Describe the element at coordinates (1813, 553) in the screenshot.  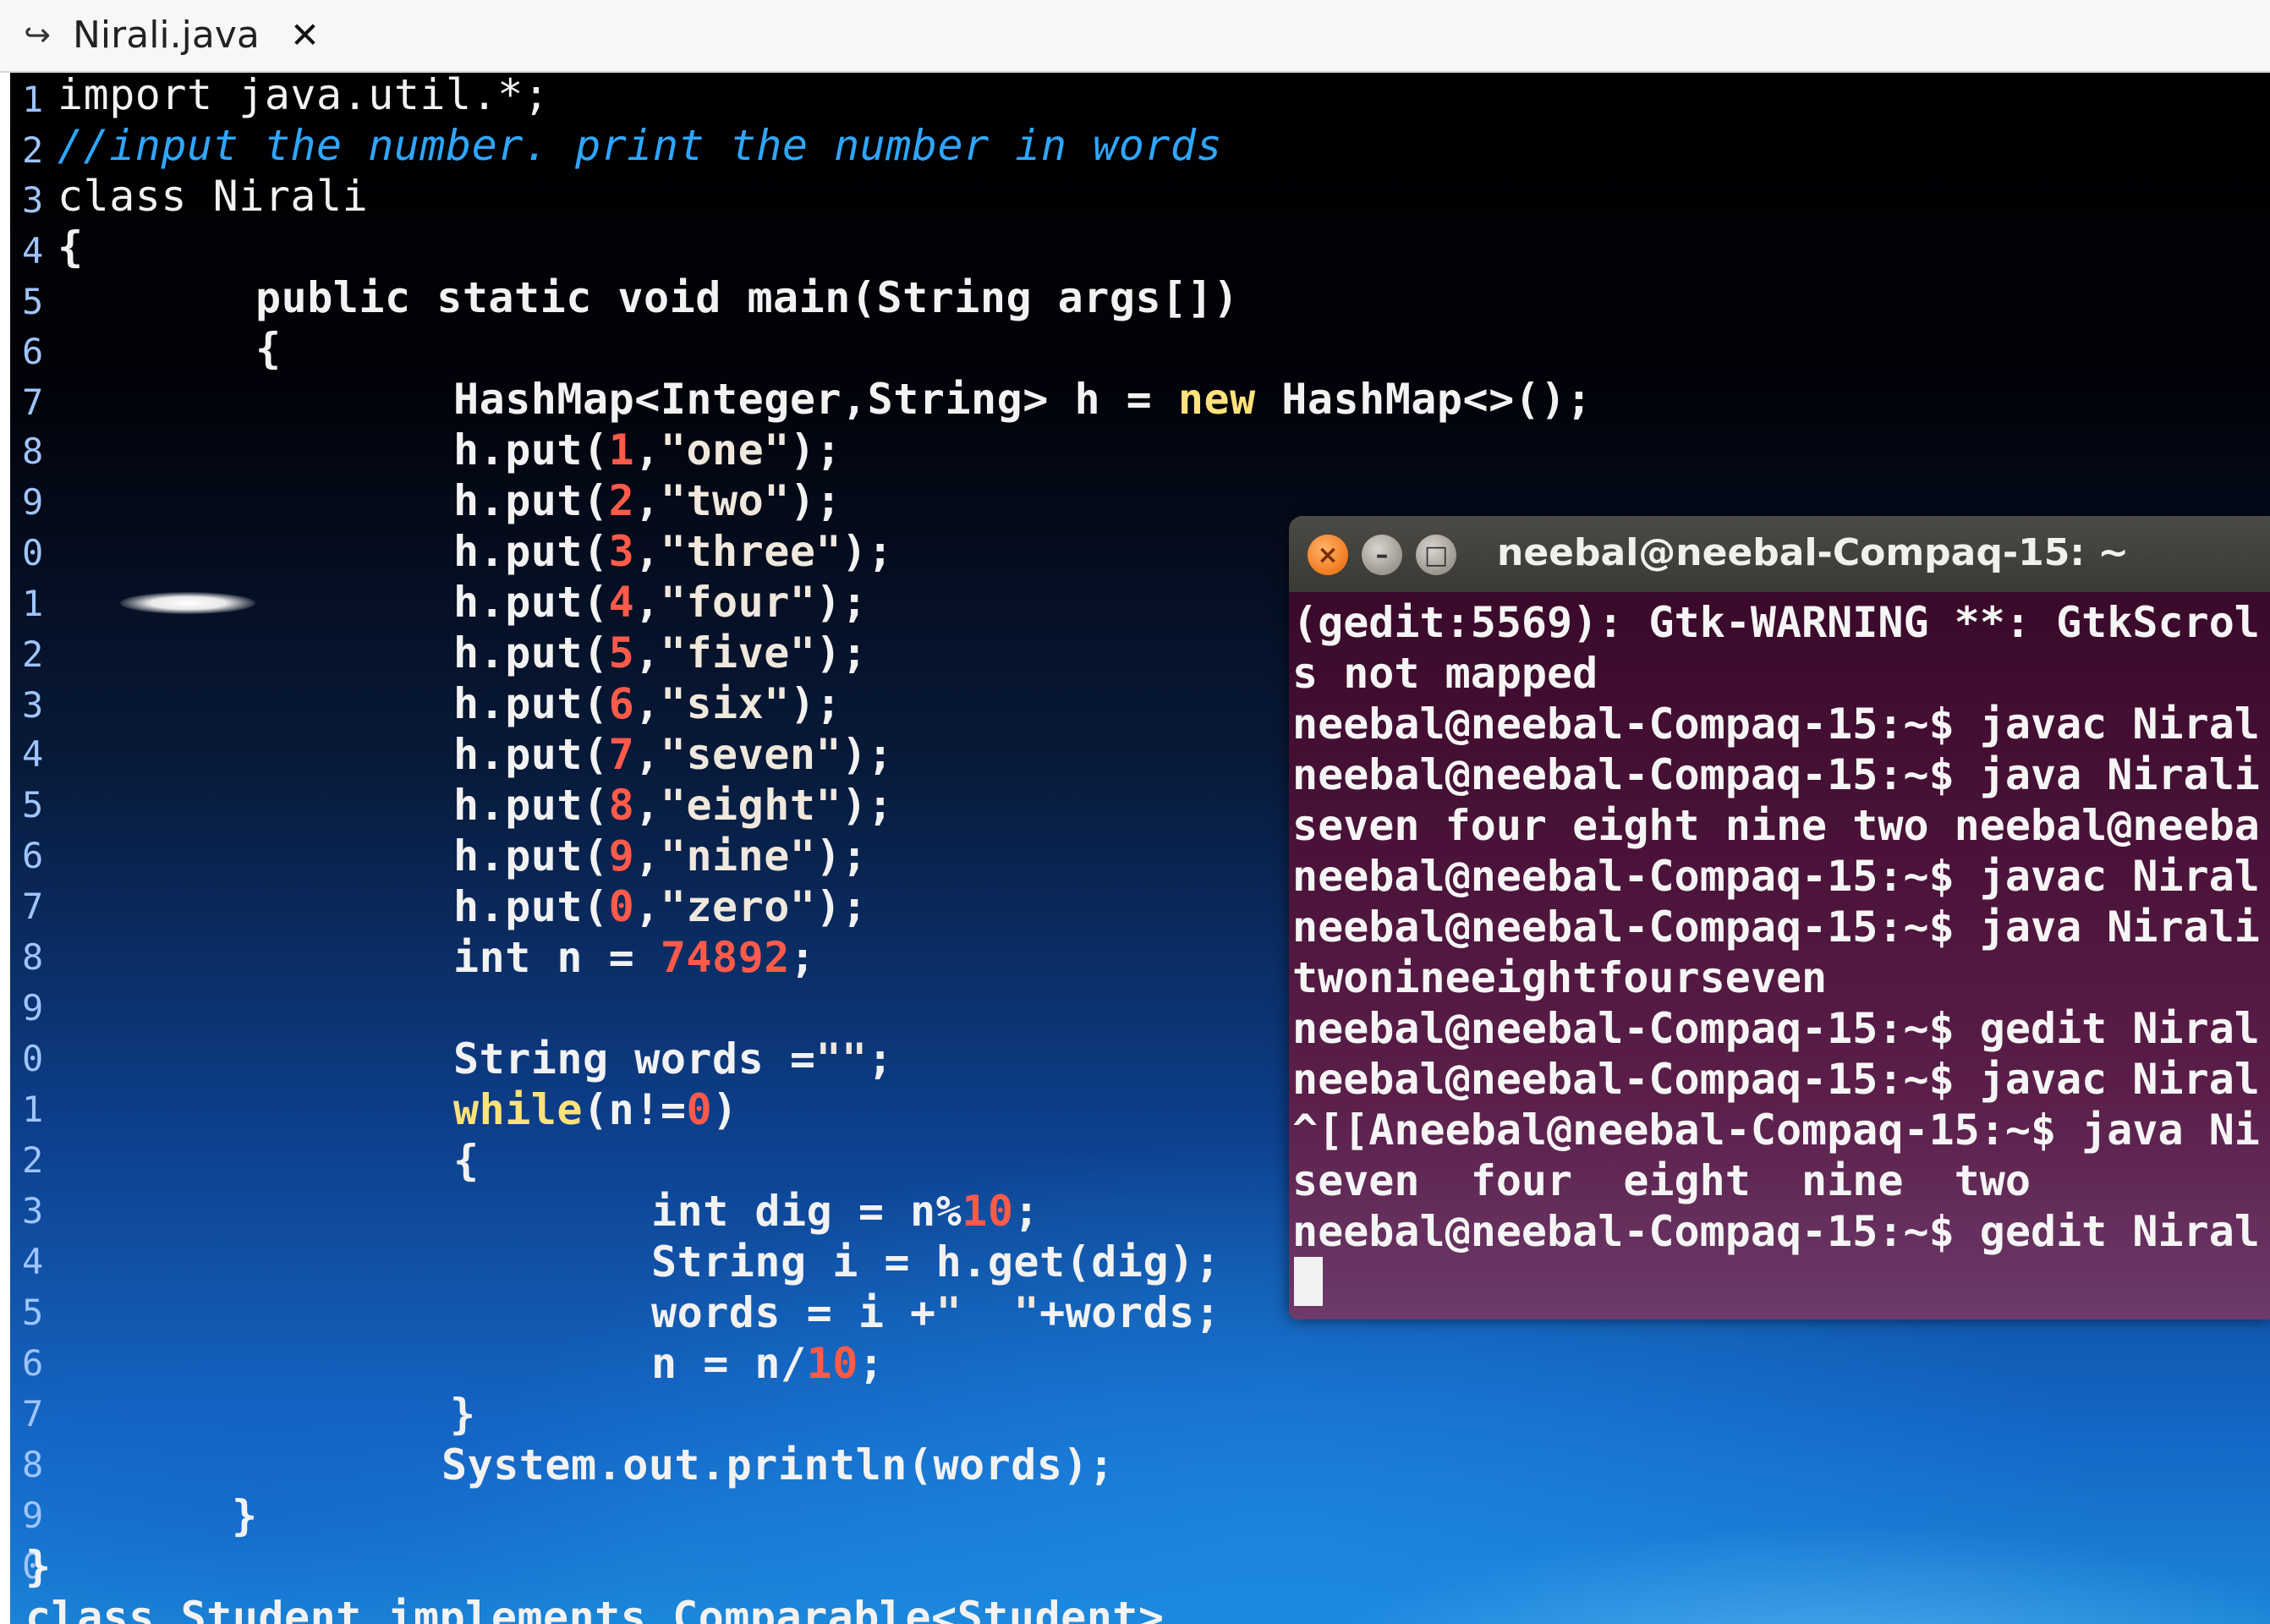
I see `terminal-title: neebal@neebal-Compaq-15: ~` at that location.